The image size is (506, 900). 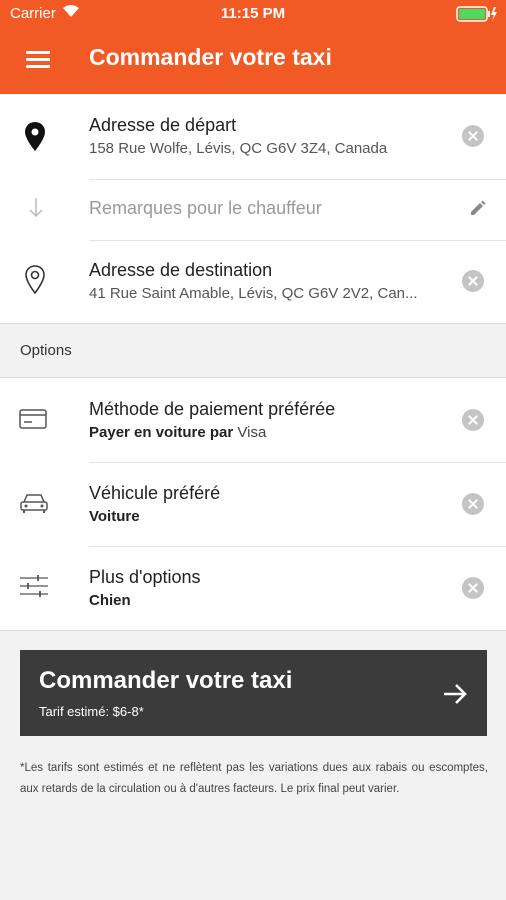 I want to click on payment-prefix: Payer en voiture par, so click(x=161, y=432).